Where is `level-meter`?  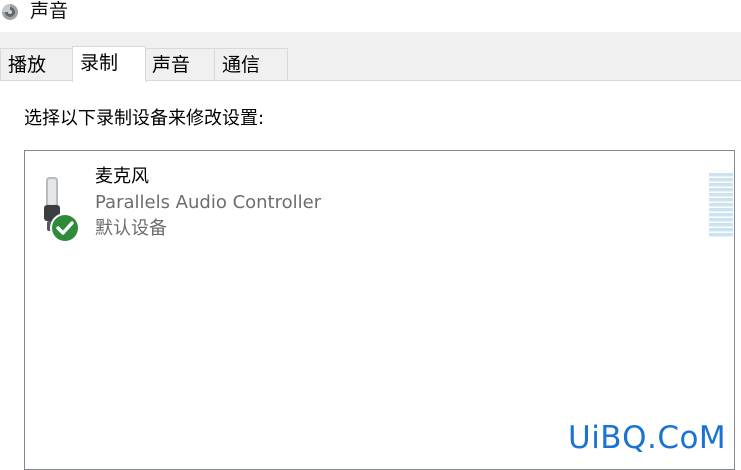 level-meter is located at coordinates (721, 205).